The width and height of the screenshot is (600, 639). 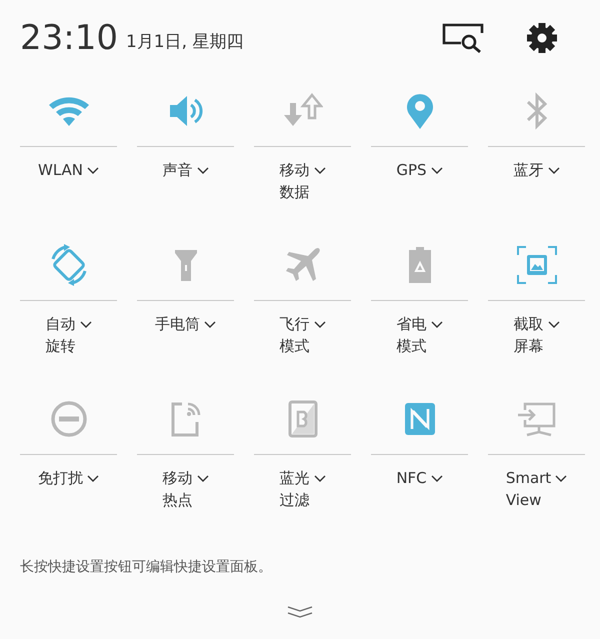 What do you see at coordinates (295, 181) in the screenshot?
I see `tile-label: 移动 数据` at bounding box center [295, 181].